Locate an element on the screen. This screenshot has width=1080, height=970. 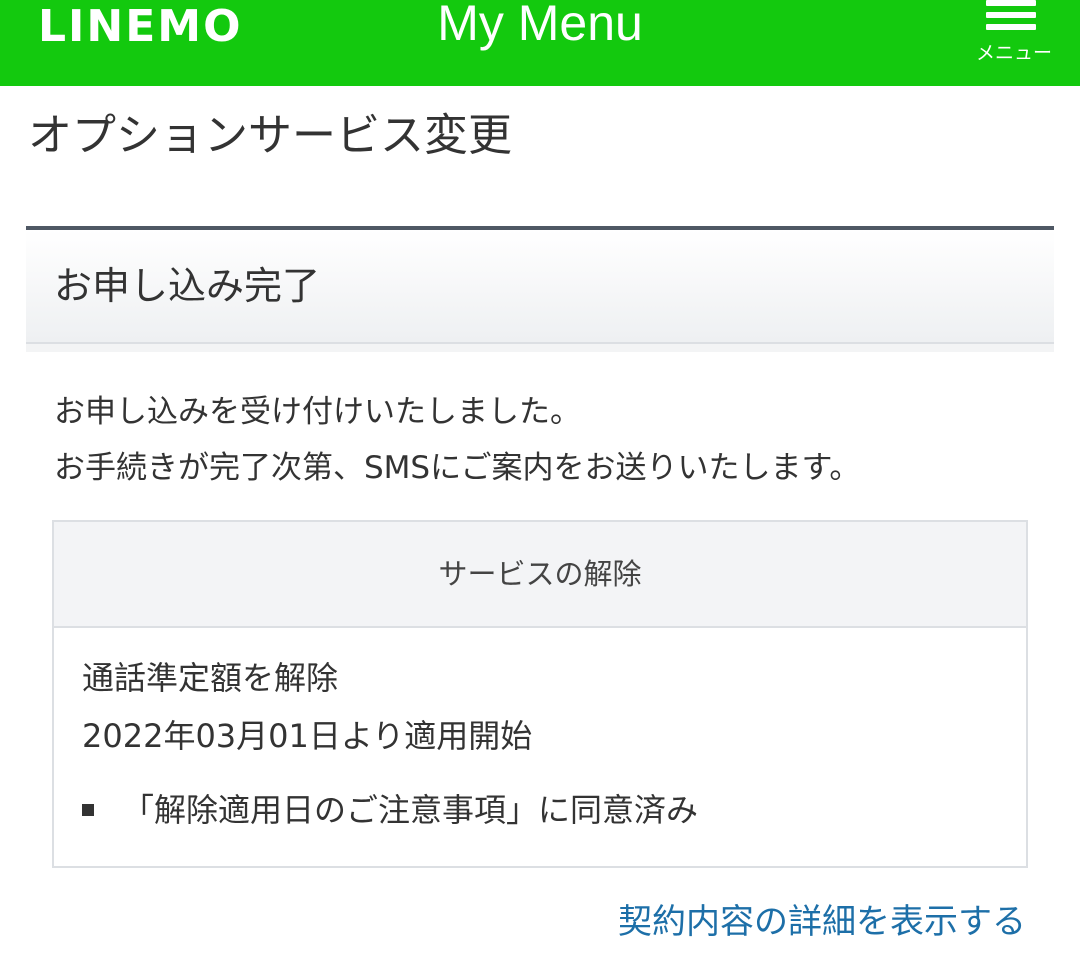
hamburger-menu-icon is located at coordinates (1011, 15).